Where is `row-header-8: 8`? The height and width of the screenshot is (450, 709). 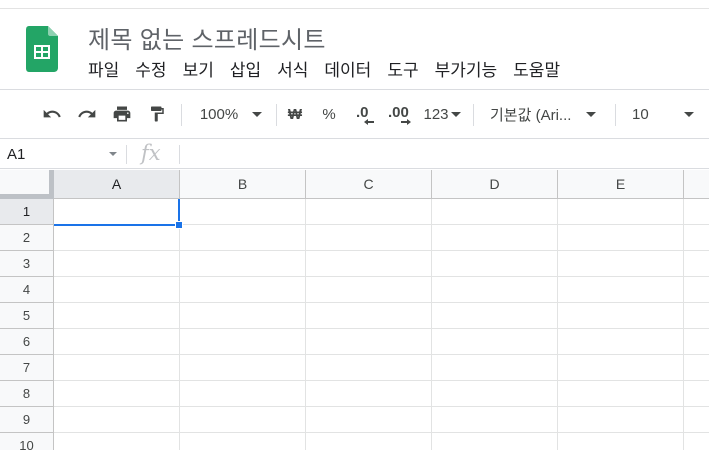 row-header-8: 8 is located at coordinates (27, 394).